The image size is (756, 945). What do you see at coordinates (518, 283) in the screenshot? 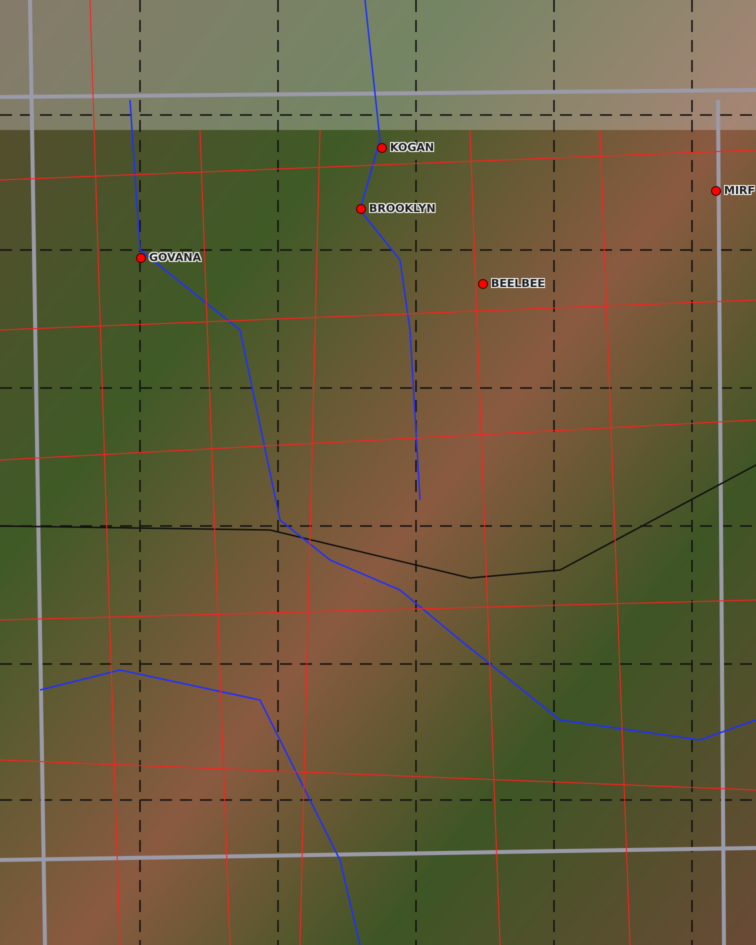
I see `town-label: BEELBEE` at bounding box center [518, 283].